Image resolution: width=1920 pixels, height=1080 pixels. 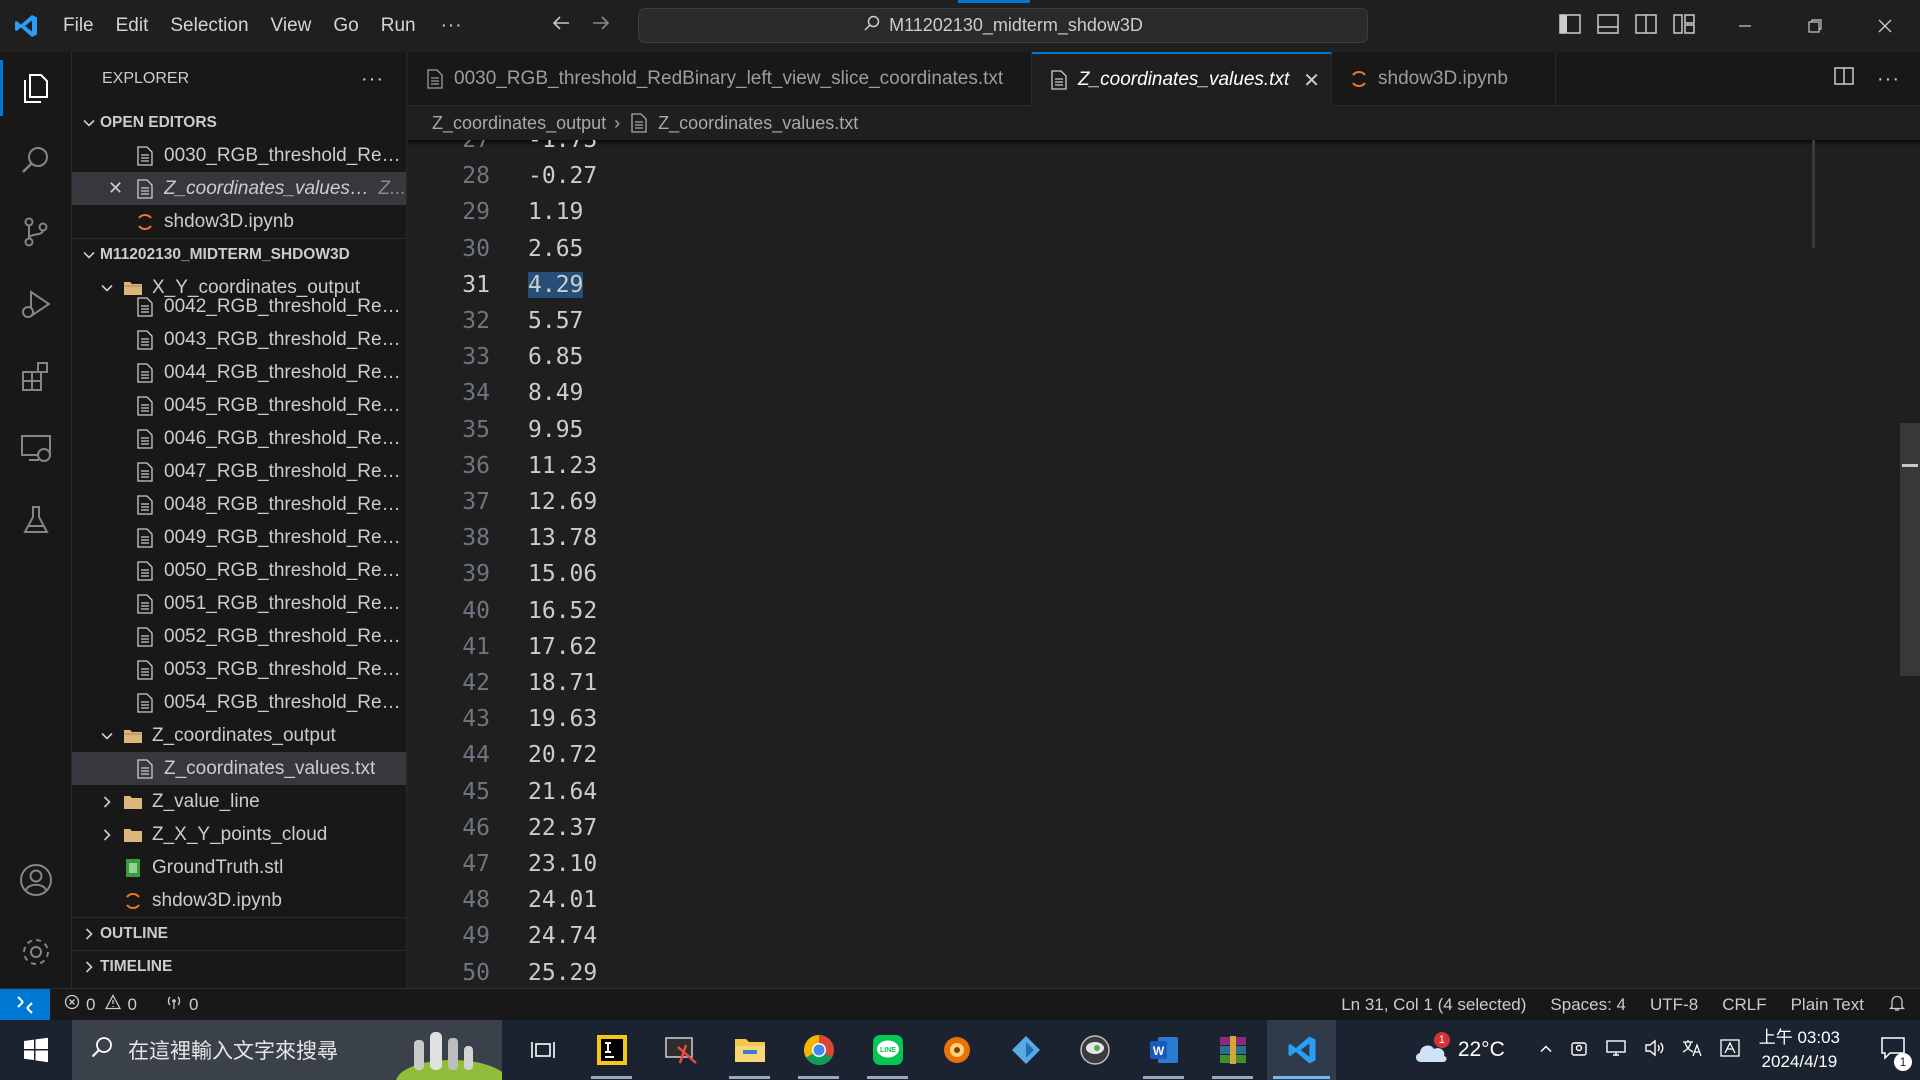 I want to click on intellij-app-icon, so click(x=611, y=1050).